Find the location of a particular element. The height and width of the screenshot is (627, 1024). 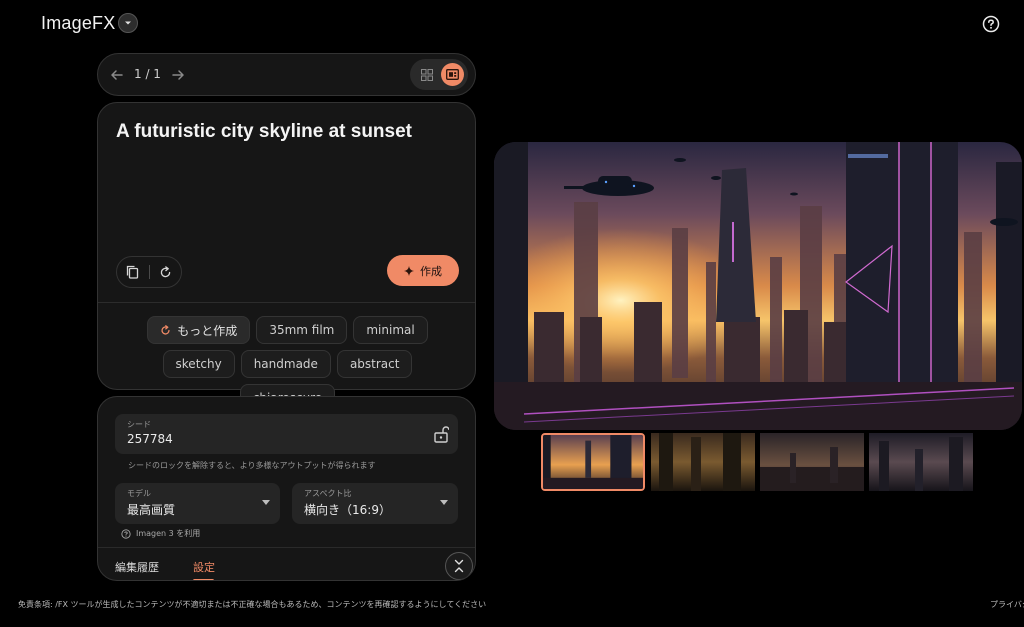

imagen-note: Imagen 3 を利用 is located at coordinates (160, 533).